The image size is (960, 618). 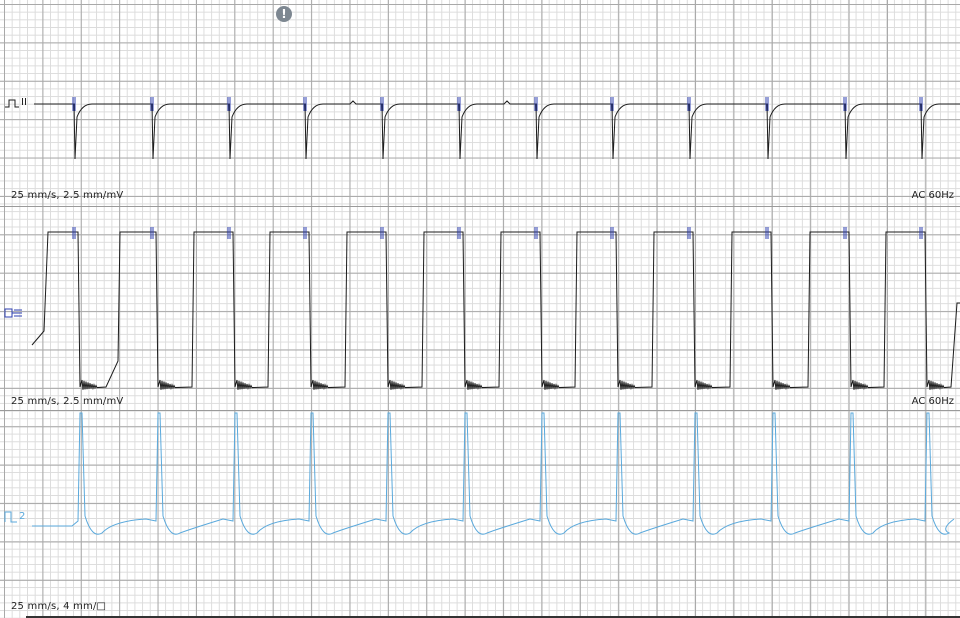 What do you see at coordinates (22, 516) in the screenshot?
I see `lead-name: 2` at bounding box center [22, 516].